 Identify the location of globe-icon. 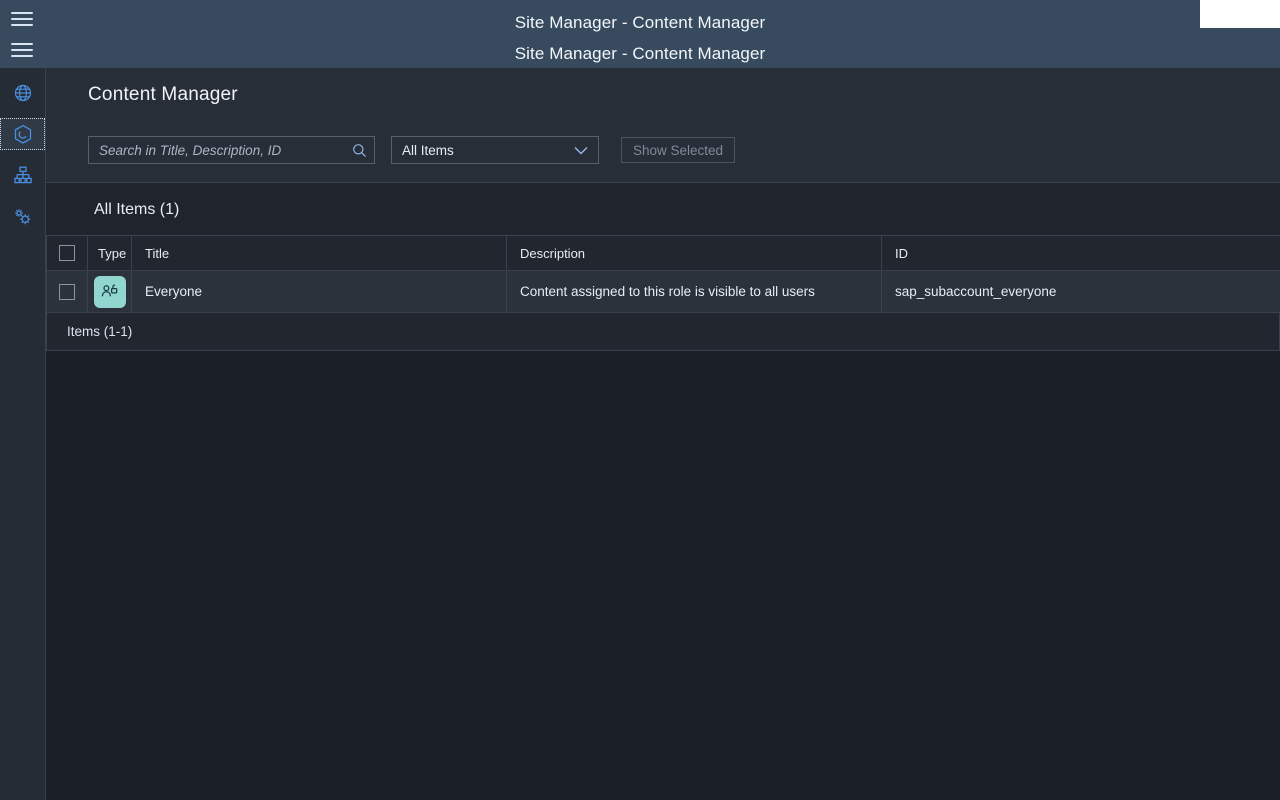
(23, 93).